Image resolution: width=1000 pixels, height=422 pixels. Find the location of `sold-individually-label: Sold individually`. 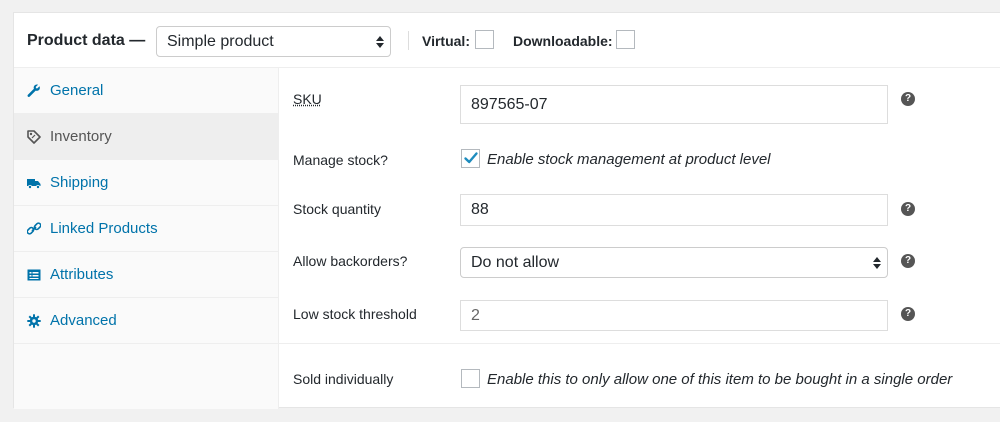

sold-individually-label: Sold individually is located at coordinates (343, 379).